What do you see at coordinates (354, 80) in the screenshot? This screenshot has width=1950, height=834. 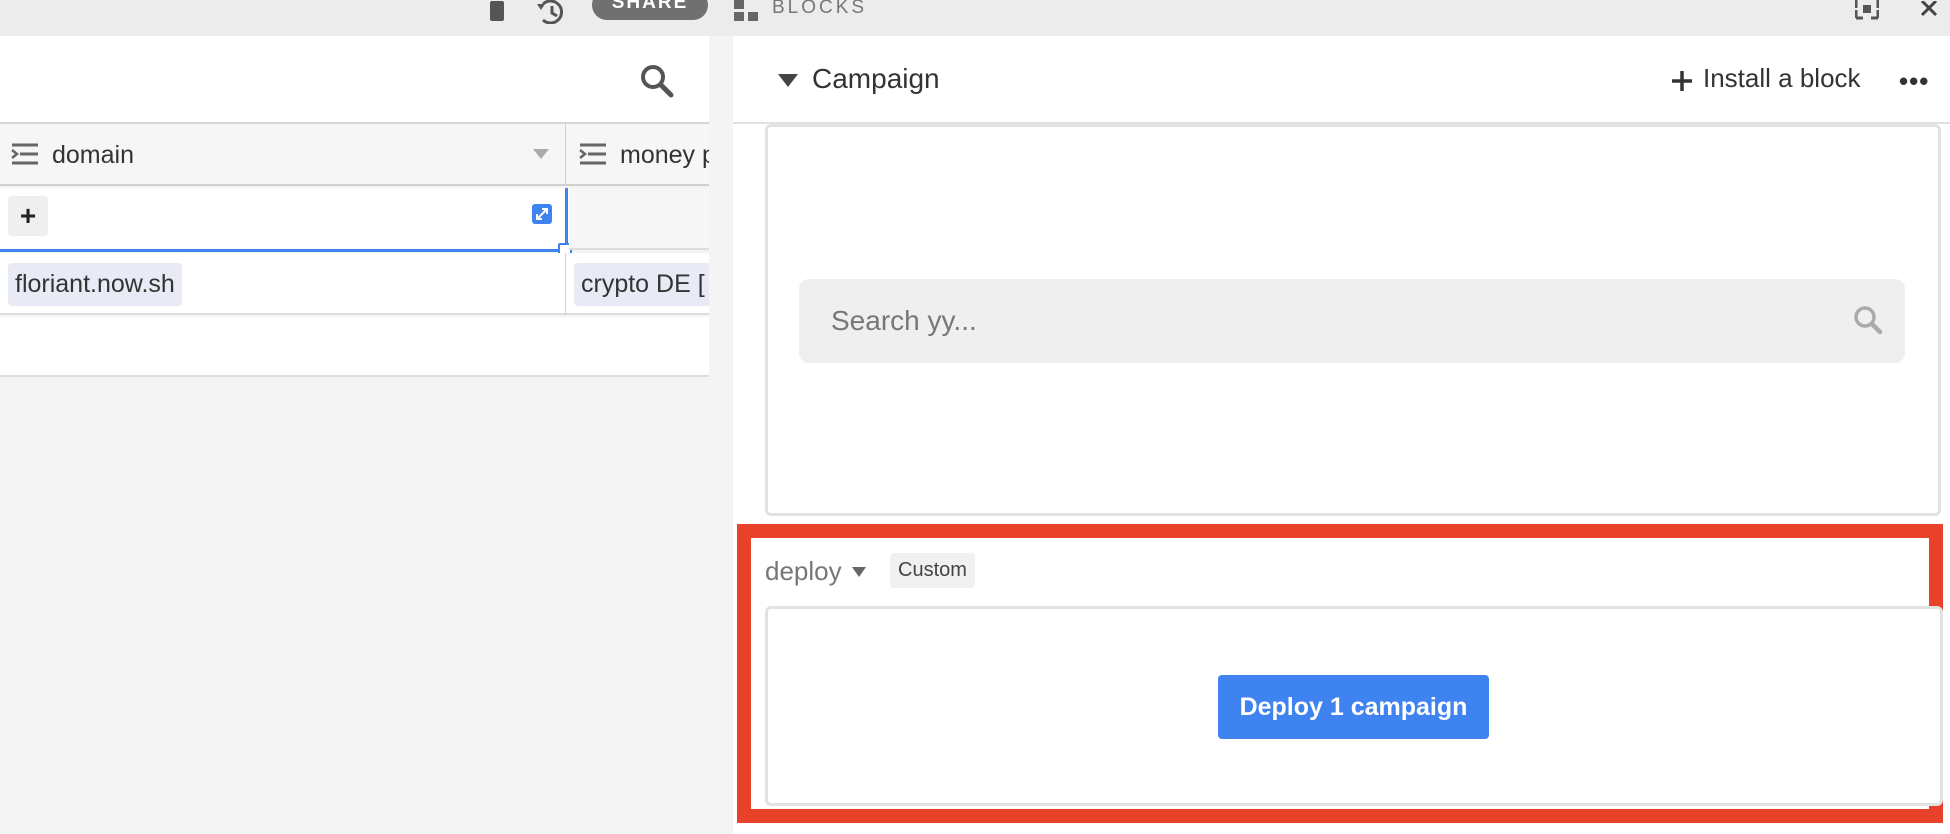 I see `grid-toolbar` at bounding box center [354, 80].